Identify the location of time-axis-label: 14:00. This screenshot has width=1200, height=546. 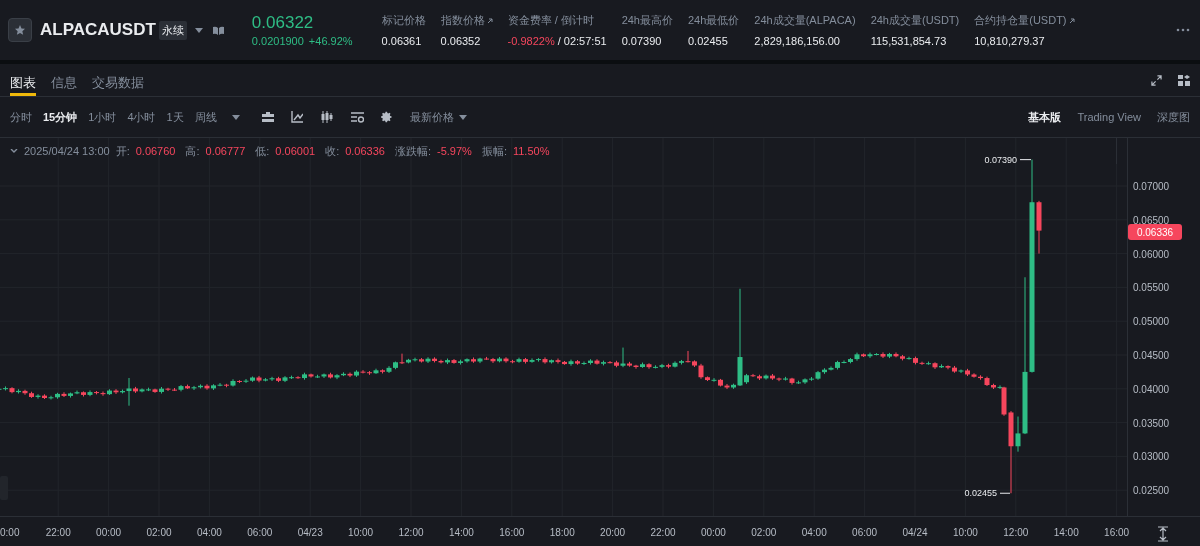
(461, 532).